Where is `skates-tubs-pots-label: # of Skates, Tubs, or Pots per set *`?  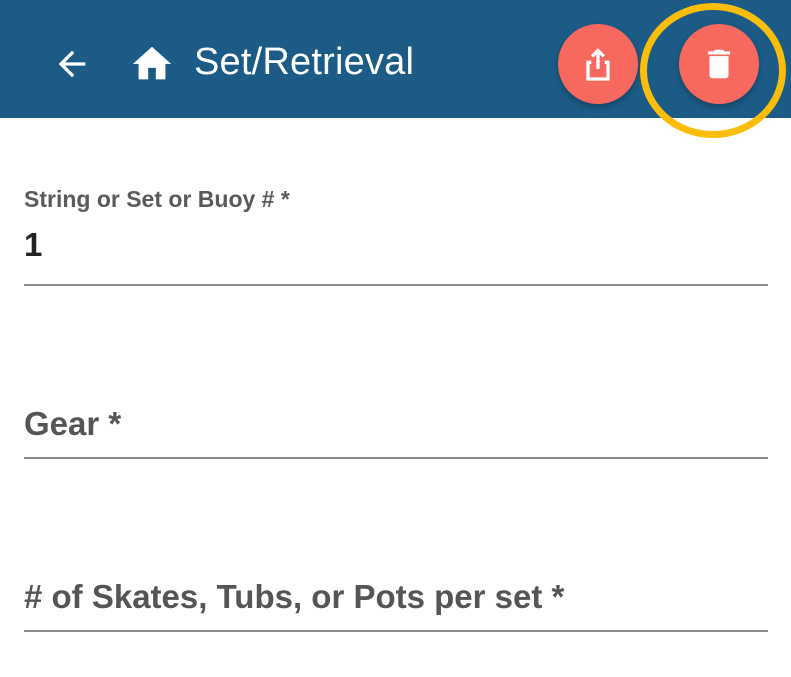 skates-tubs-pots-label: # of Skates, Tubs, or Pots per set * is located at coordinates (294, 596).